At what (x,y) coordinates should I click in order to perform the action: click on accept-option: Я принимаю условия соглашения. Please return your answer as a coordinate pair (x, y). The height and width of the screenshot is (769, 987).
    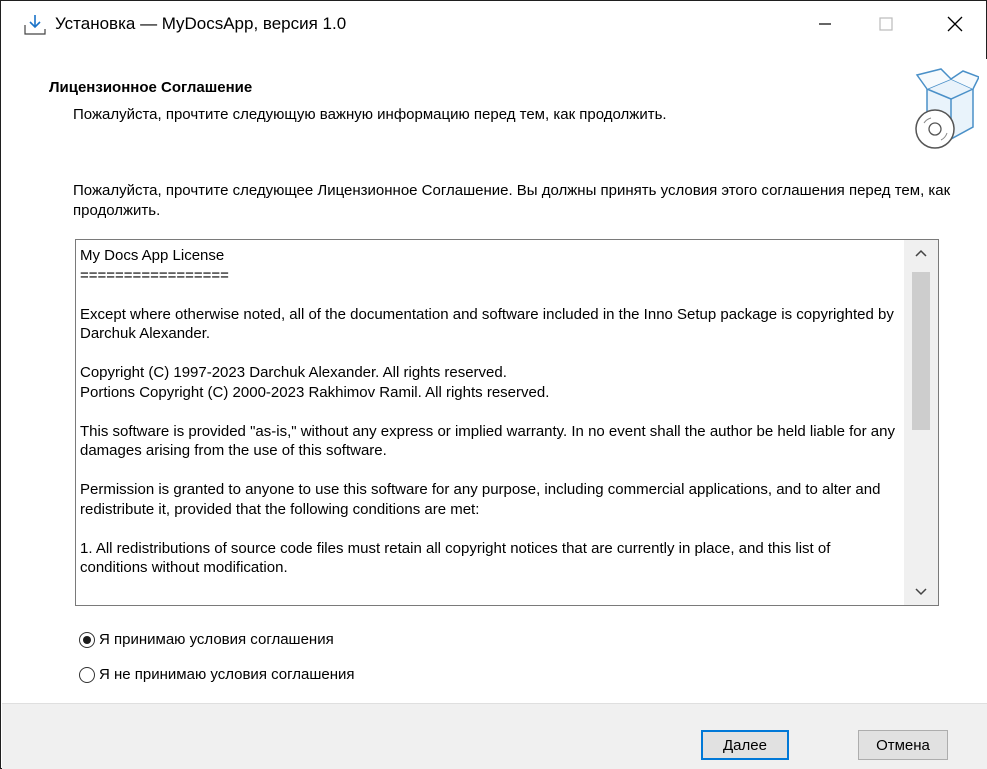
    Looking at the image, I should click on (206, 639).